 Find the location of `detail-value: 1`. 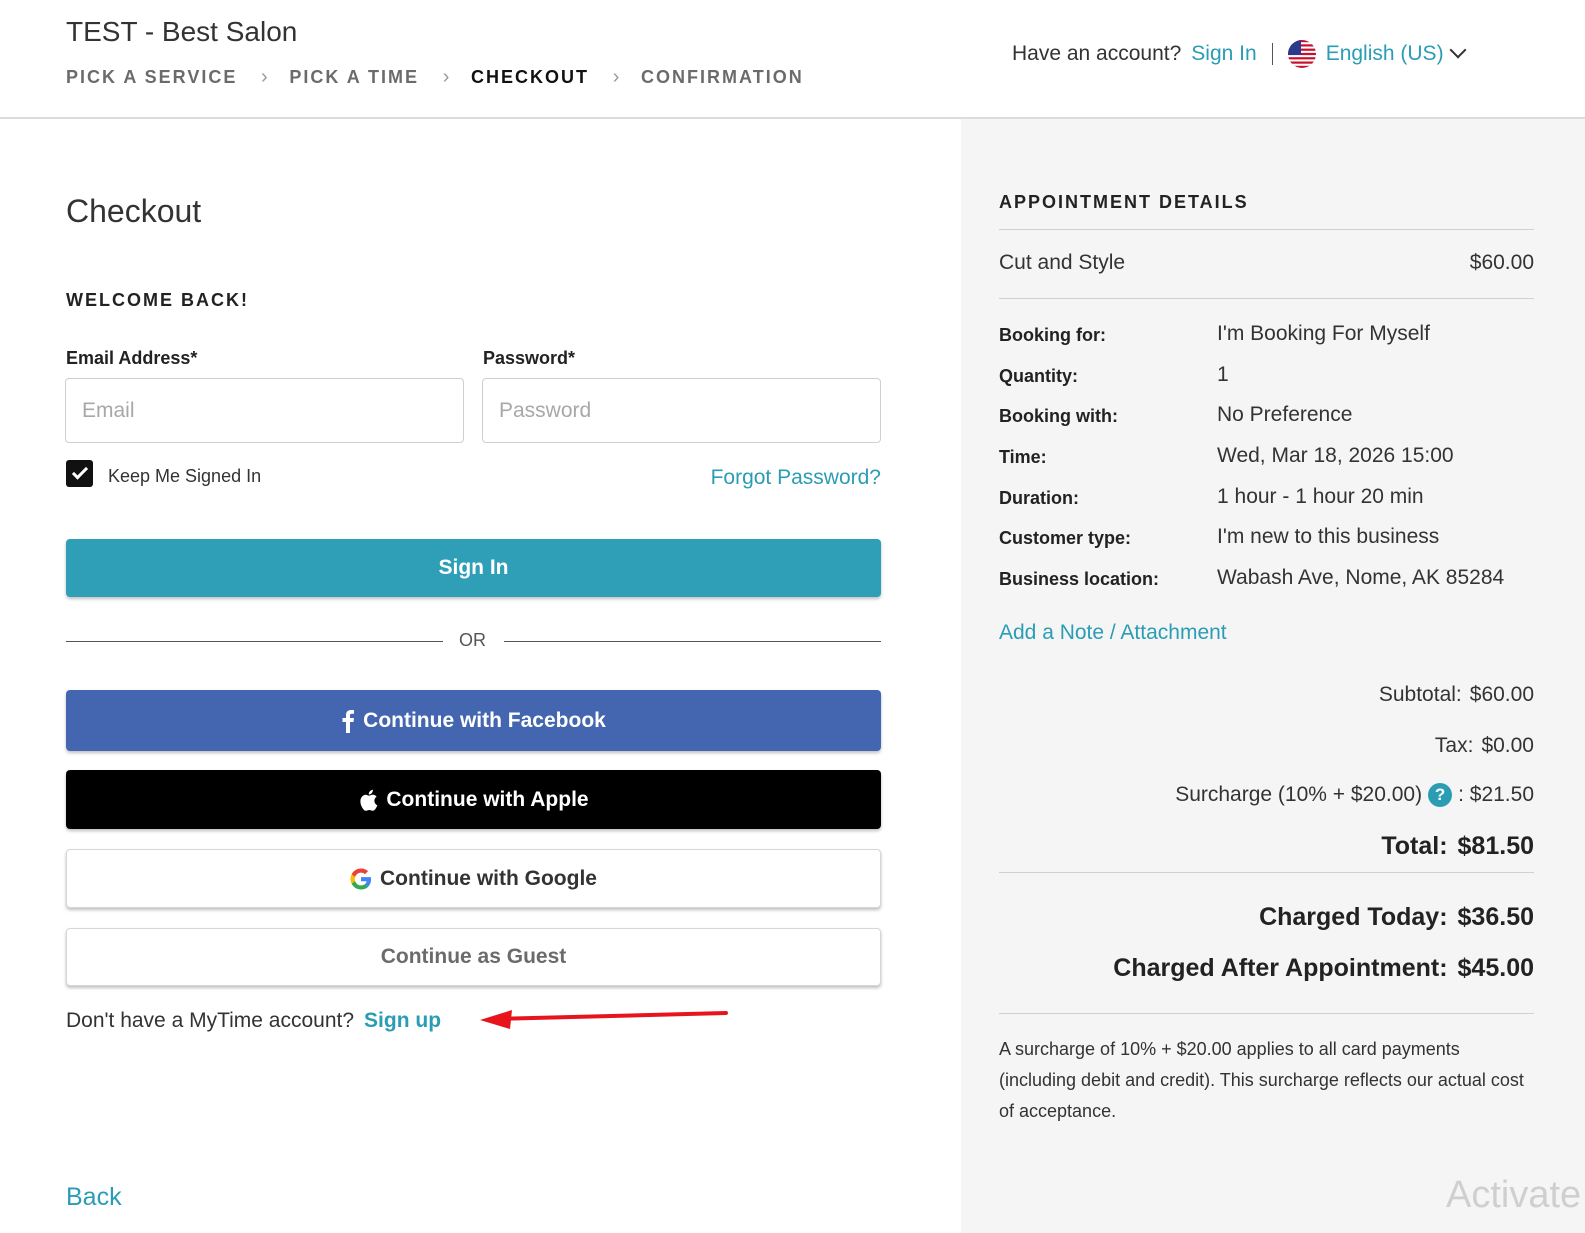

detail-value: 1 is located at coordinates (1223, 374).